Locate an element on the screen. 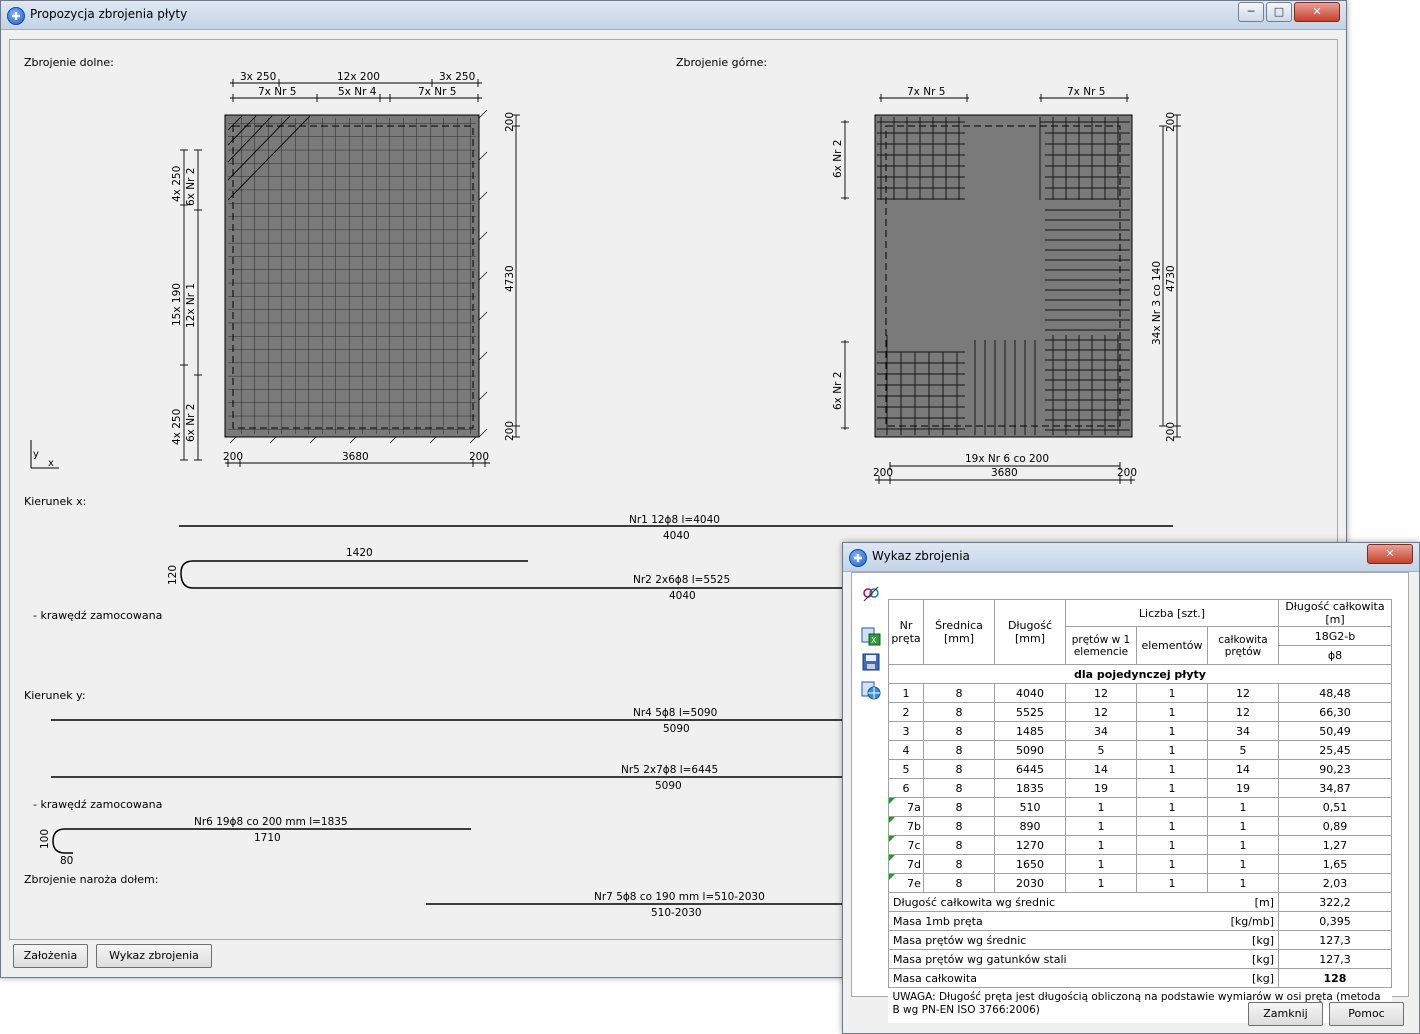  cell-per: 12 is located at coordinates (1100, 693).